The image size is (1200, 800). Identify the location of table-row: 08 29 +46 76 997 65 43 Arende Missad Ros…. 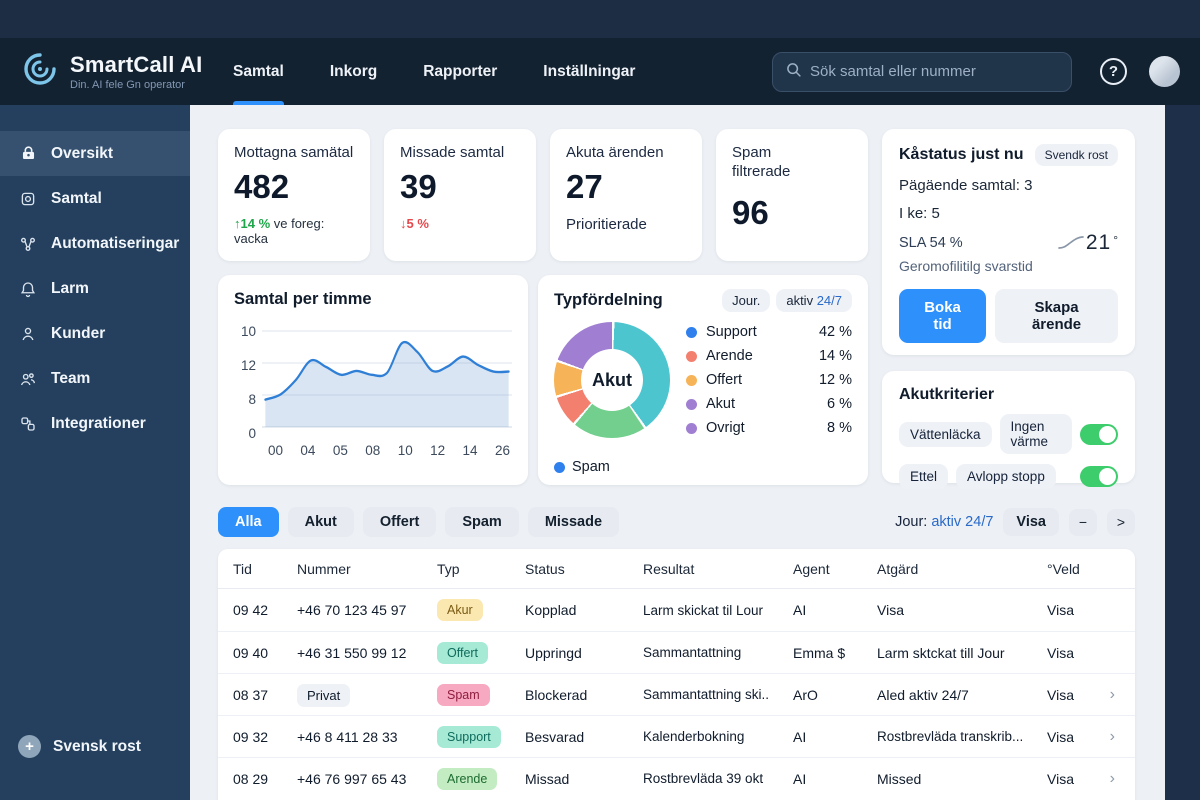
(676, 778).